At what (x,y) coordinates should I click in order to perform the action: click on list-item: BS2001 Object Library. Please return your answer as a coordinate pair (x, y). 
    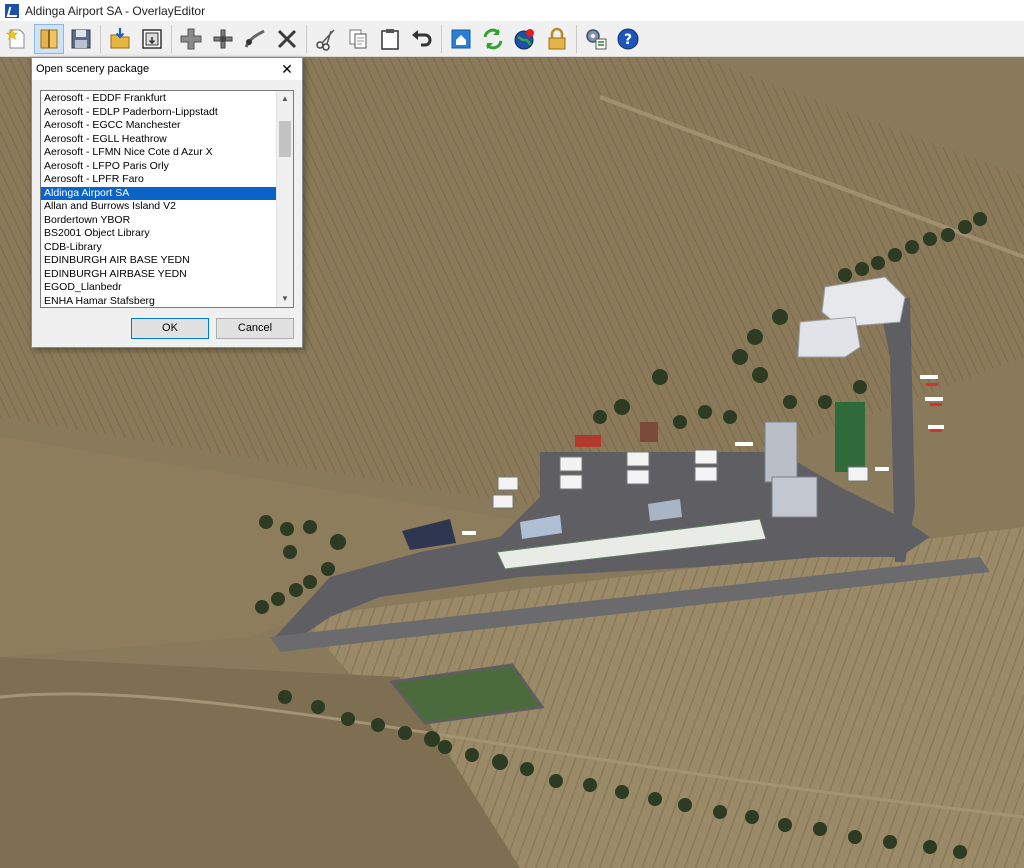
    Looking at the image, I should click on (159, 234).